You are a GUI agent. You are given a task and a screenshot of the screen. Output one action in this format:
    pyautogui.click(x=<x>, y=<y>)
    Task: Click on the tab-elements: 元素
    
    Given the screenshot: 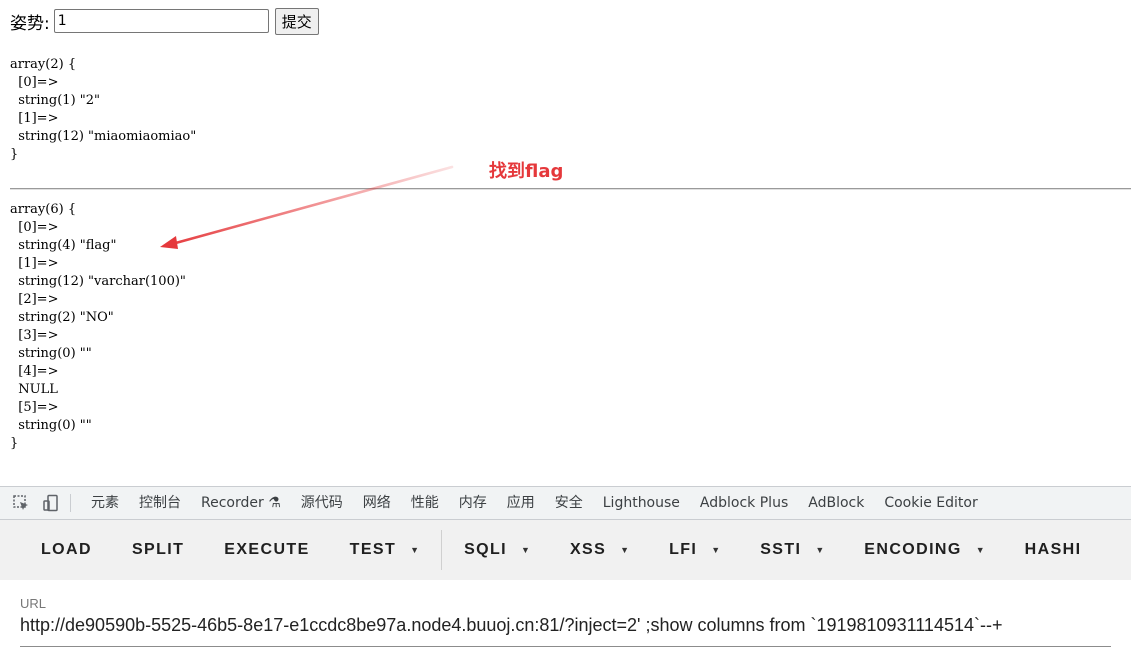 What is the action you would take?
    pyautogui.click(x=105, y=503)
    